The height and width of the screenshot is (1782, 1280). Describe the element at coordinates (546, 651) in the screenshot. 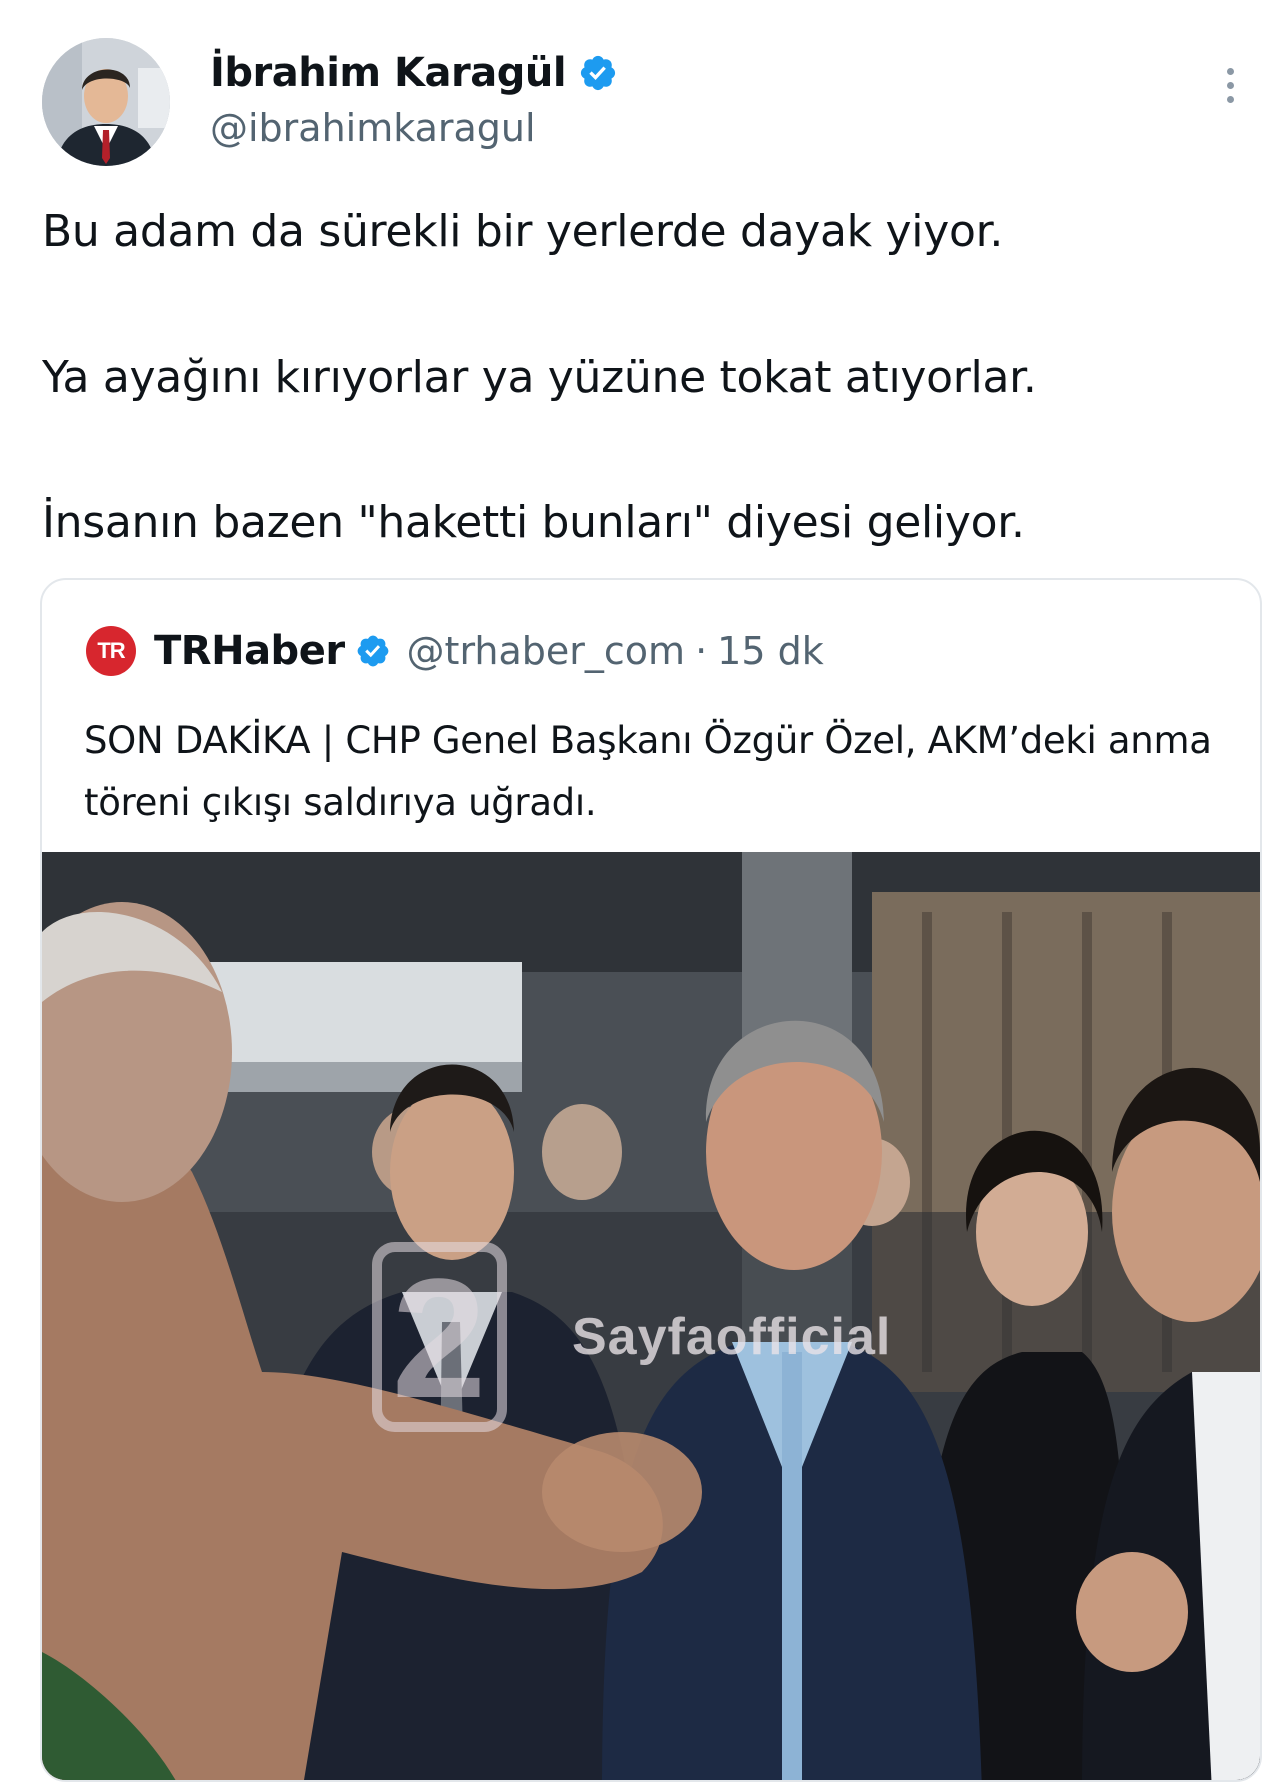

I see `quoted-author-handle: @trhaber_com` at that location.